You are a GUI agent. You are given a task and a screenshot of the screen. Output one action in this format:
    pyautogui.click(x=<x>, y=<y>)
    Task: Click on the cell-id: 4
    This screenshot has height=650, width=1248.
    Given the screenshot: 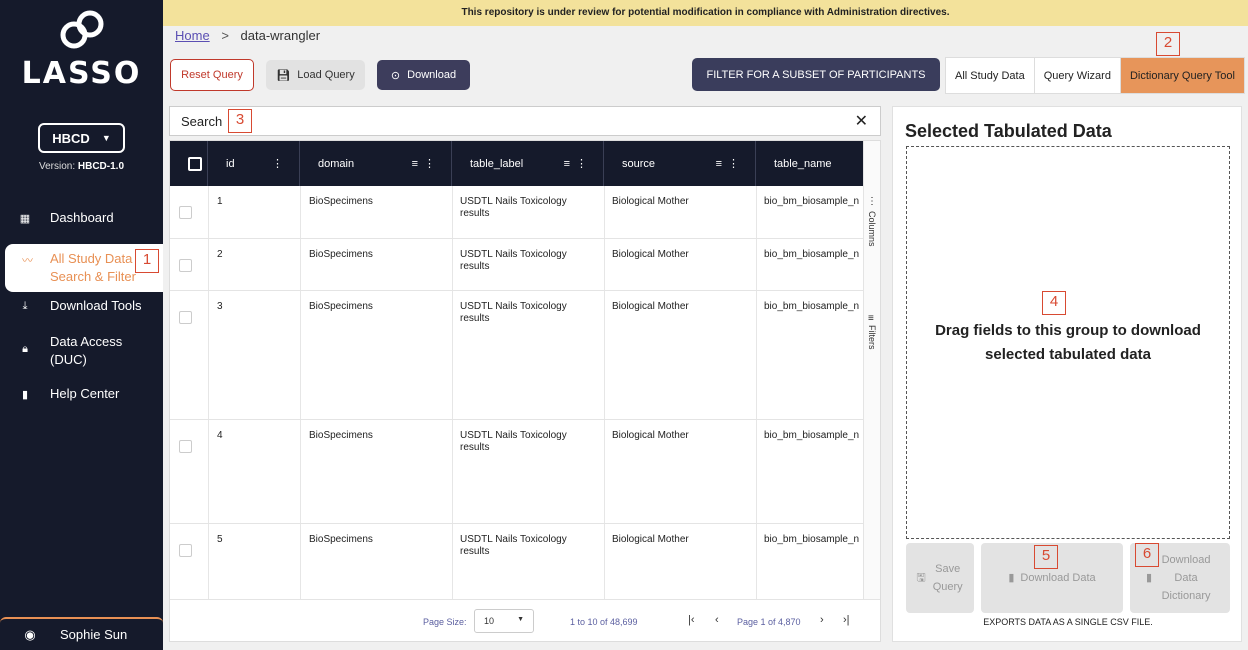 What is the action you would take?
    pyautogui.click(x=220, y=435)
    